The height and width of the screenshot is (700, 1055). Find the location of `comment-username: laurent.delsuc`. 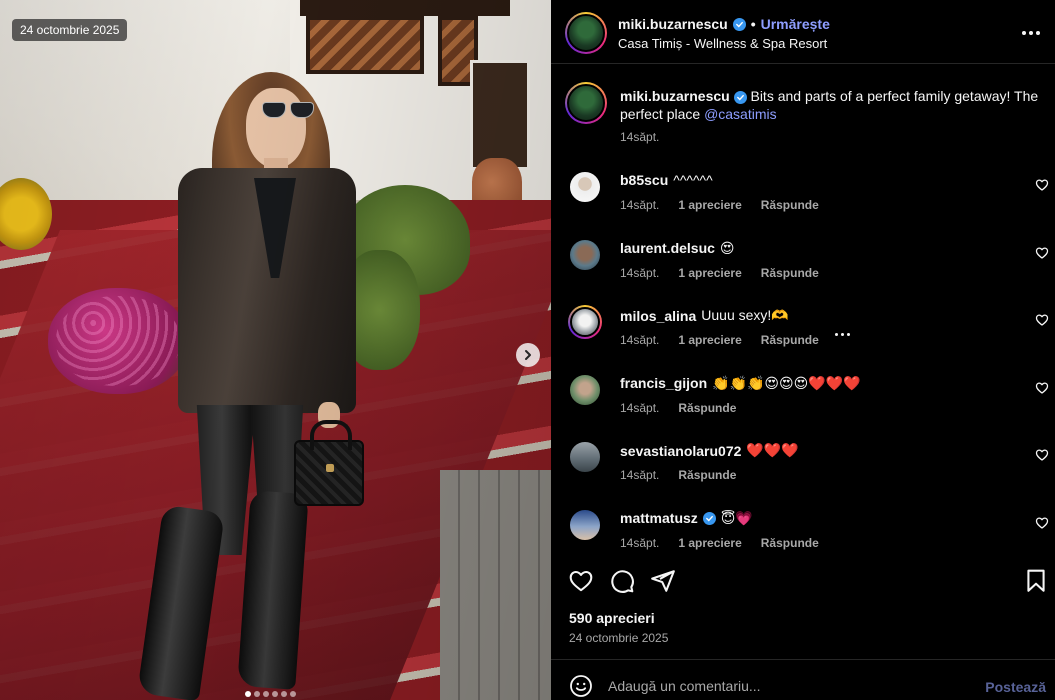

comment-username: laurent.delsuc is located at coordinates (667, 248).